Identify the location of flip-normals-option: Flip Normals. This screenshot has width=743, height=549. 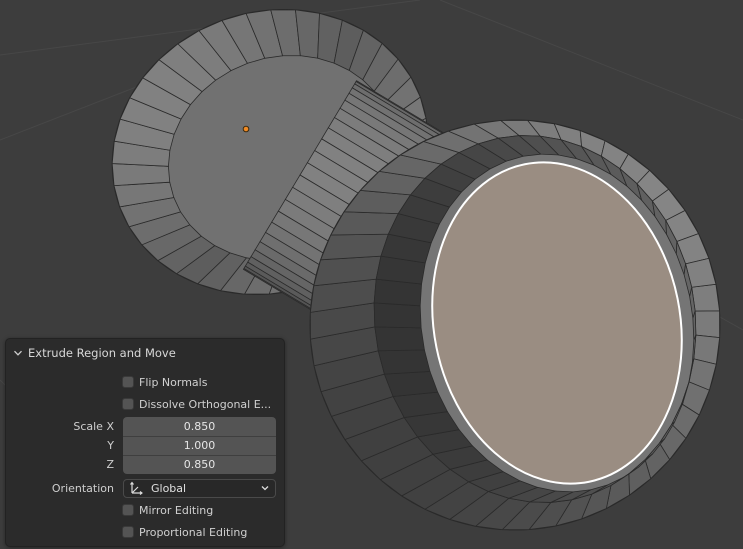
(202, 382).